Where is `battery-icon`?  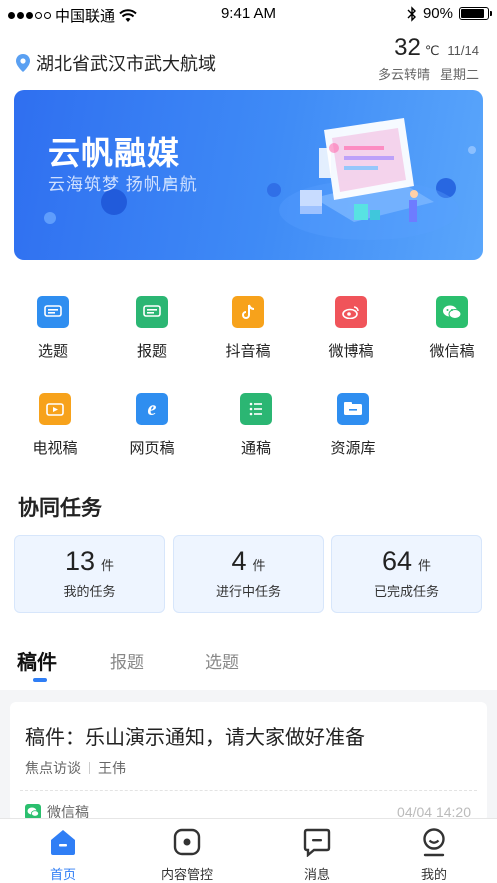
battery-icon is located at coordinates (475, 13).